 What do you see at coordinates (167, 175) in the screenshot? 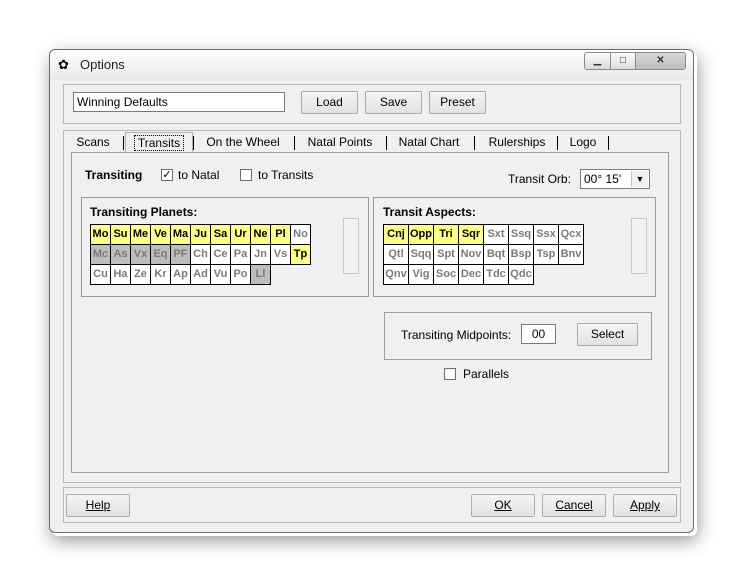
I see `to-natal-checkbox: ✓` at bounding box center [167, 175].